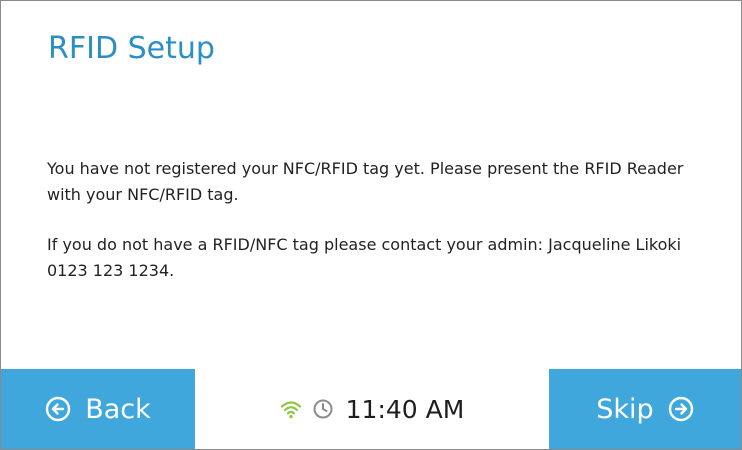 The width and height of the screenshot is (742, 450). Describe the element at coordinates (625, 409) in the screenshot. I see `skip-button-label: Skip` at that location.